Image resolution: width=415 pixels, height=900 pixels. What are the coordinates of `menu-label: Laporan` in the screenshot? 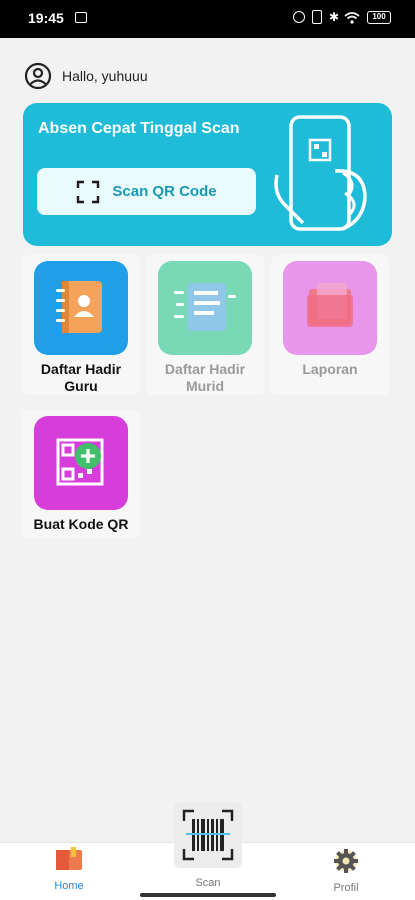 It's located at (330, 369).